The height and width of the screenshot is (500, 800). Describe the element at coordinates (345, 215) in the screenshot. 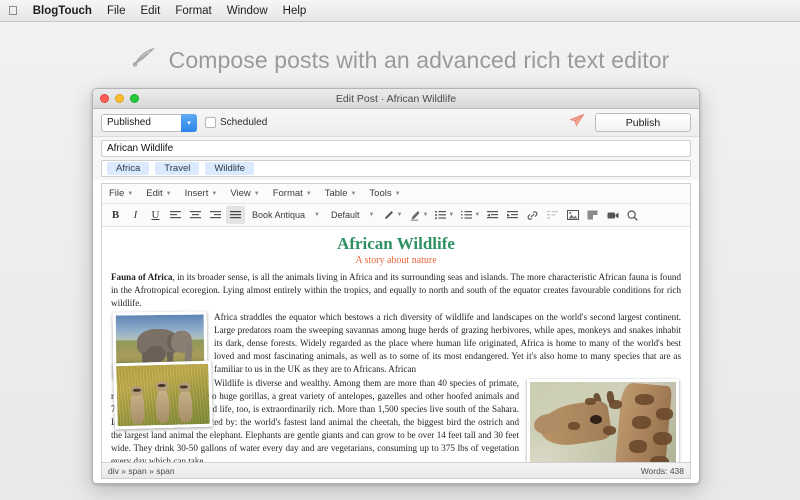

I see `font-size-value: Default` at that location.